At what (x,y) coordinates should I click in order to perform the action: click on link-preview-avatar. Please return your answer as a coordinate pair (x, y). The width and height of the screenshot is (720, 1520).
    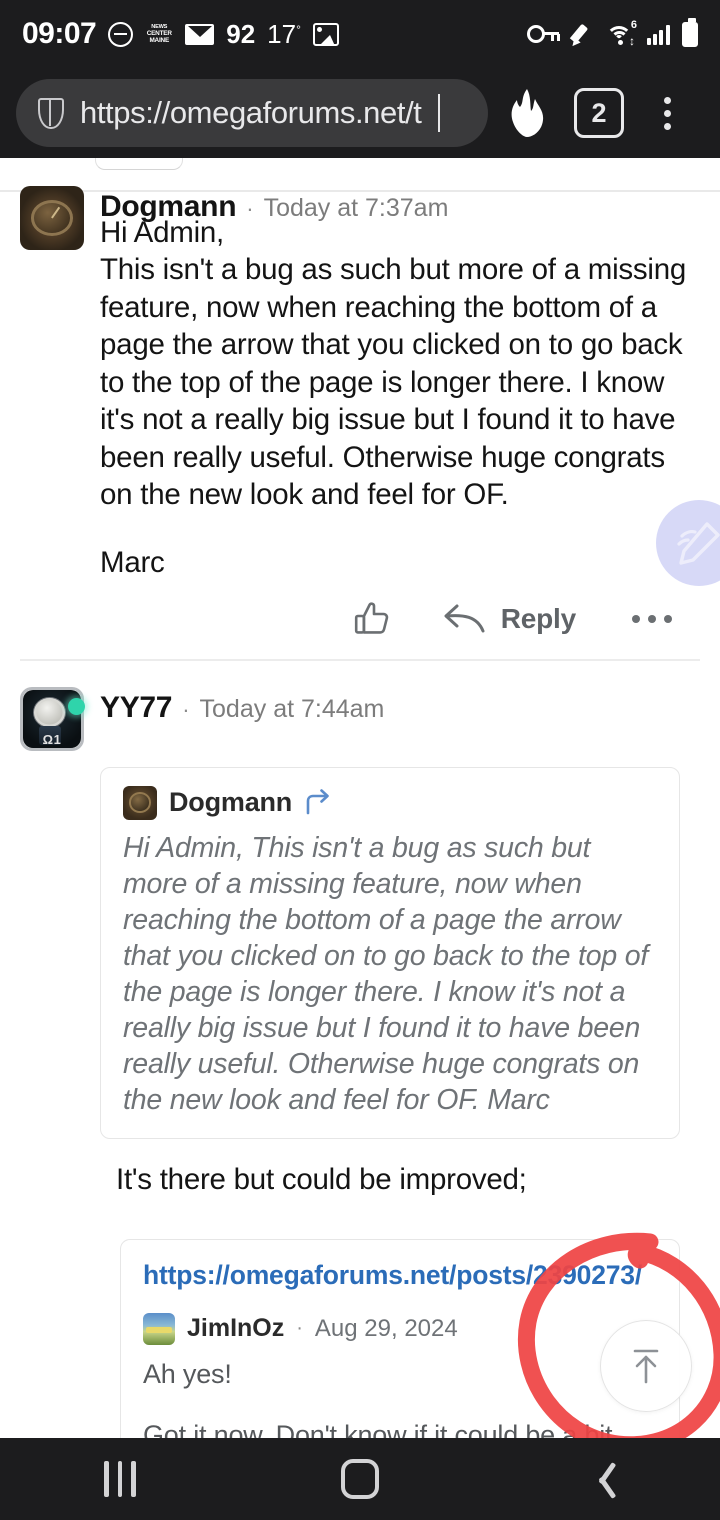
    Looking at the image, I should click on (159, 1328).